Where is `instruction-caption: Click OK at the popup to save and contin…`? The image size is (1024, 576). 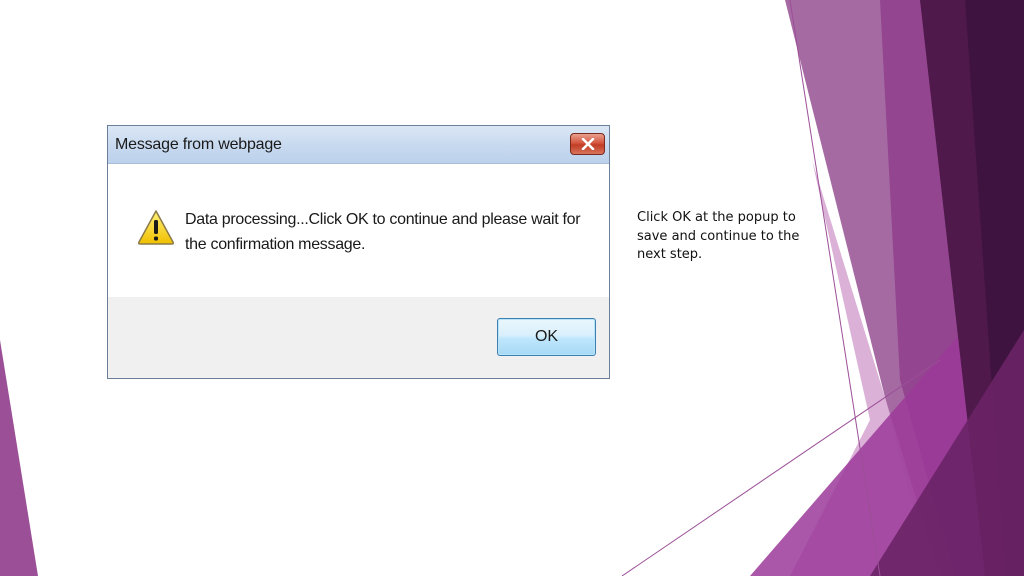 instruction-caption: Click OK at the popup to save and contin… is located at coordinates (718, 236).